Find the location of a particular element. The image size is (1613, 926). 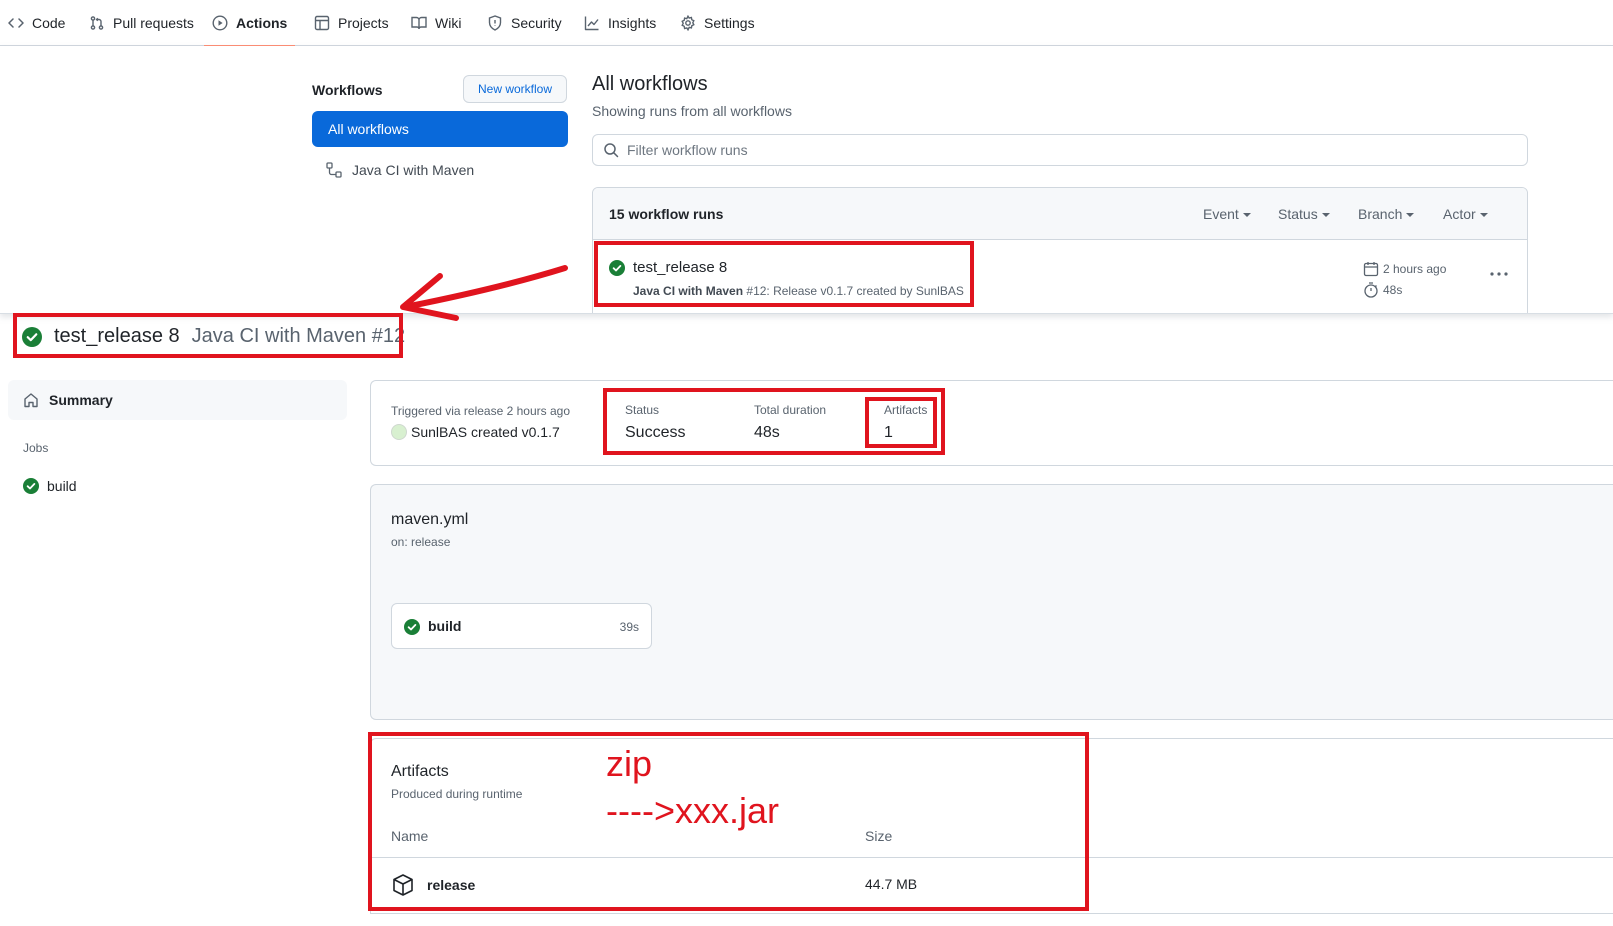

new-workflow-button: New workflow is located at coordinates (515, 89).